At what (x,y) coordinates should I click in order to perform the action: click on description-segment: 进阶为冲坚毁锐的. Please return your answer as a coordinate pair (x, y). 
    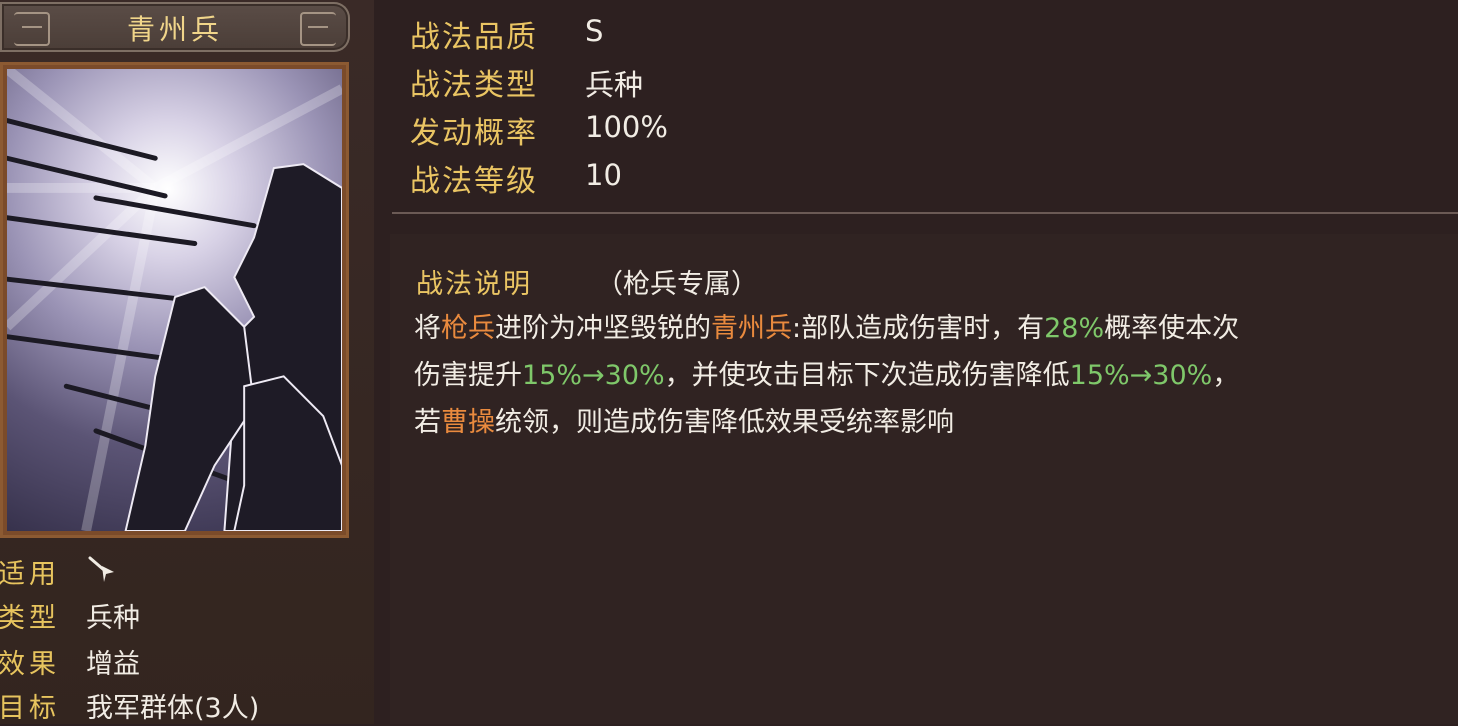
    Looking at the image, I should click on (603, 328).